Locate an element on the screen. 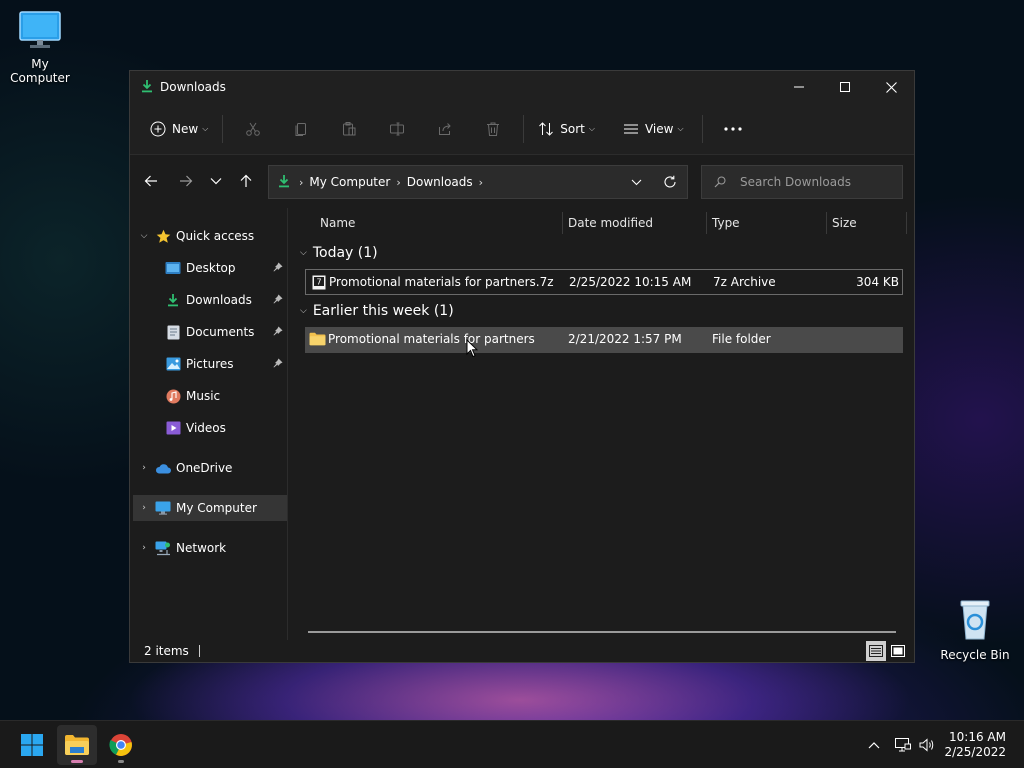 This screenshot has height=768, width=1024. trash-icon is located at coordinates (493, 129).